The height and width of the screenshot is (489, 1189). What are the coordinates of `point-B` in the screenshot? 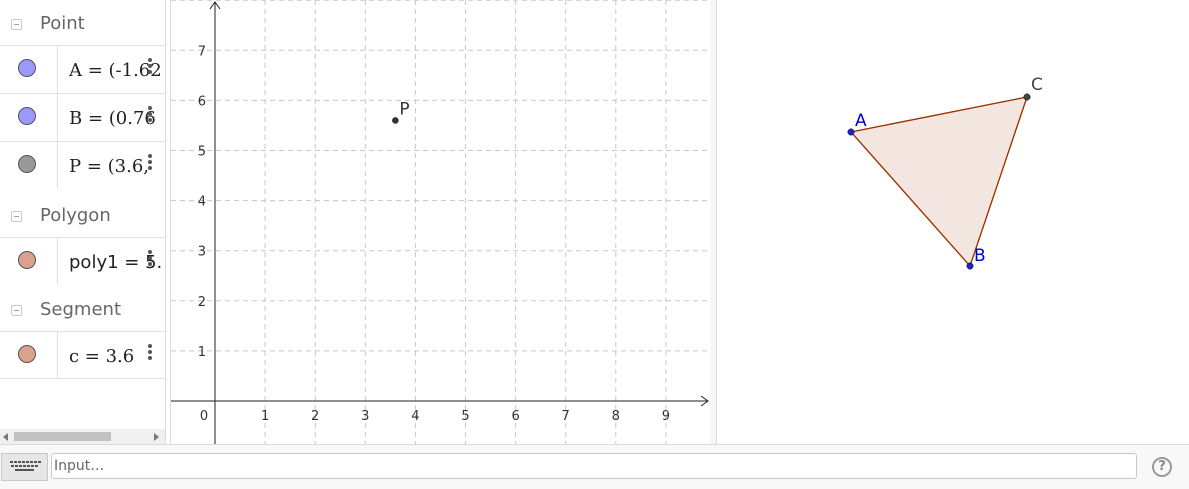 It's located at (970, 266).